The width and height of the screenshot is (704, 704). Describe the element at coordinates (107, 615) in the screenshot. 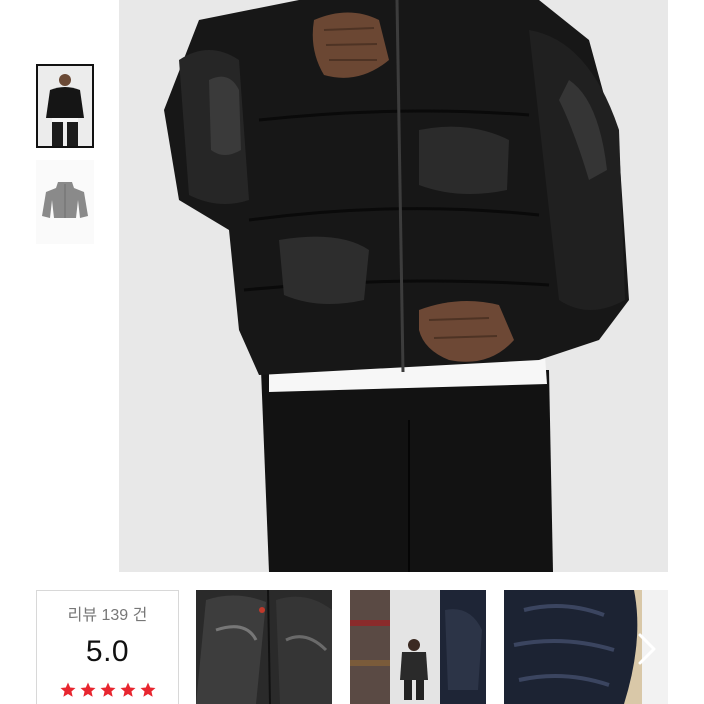

I see `review-count: 리뷰 139 건` at that location.